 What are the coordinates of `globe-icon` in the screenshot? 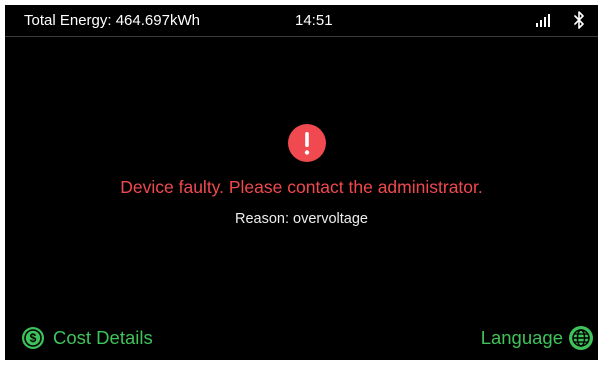 It's located at (581, 338).